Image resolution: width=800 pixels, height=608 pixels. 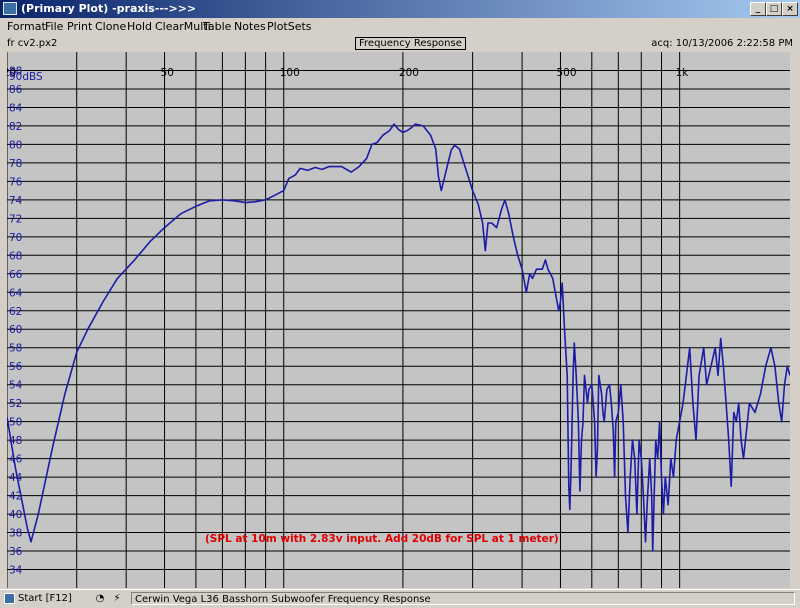 I want to click on start-icon, so click(x=9, y=598).